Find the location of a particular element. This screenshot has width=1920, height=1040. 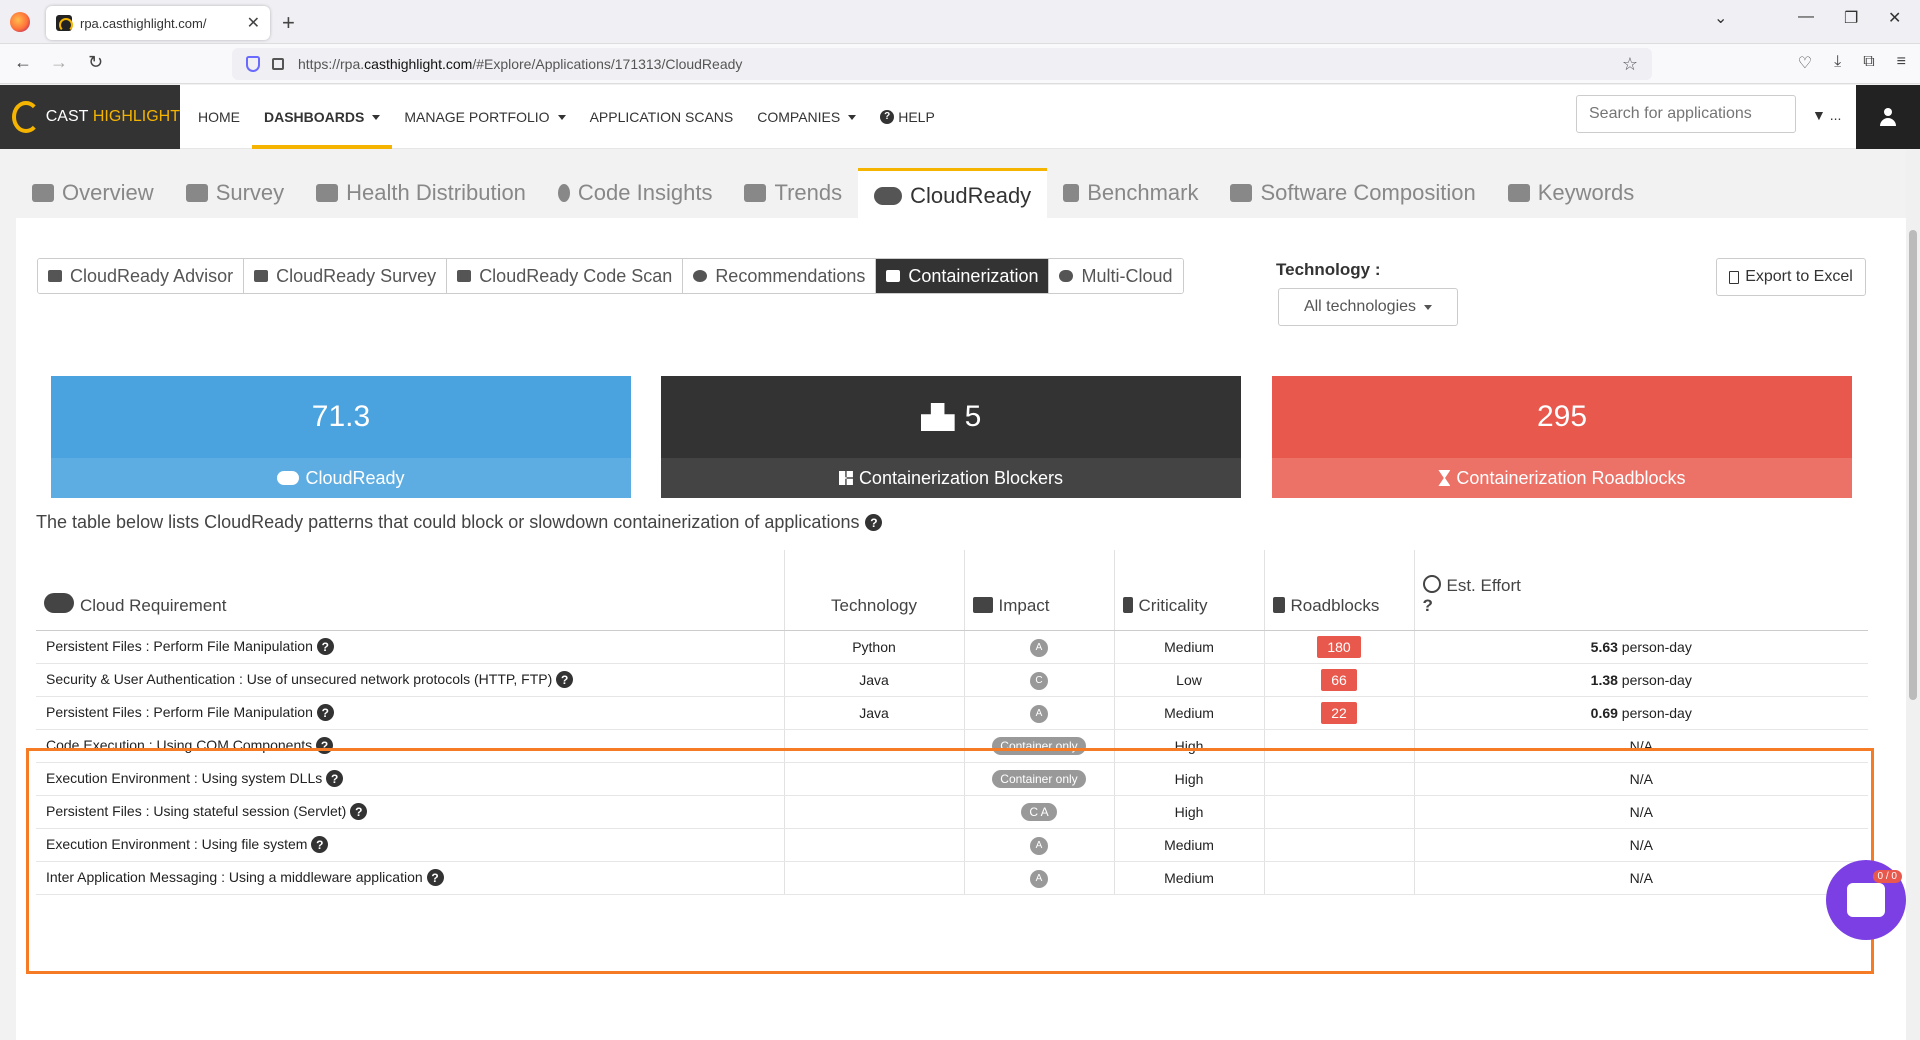

shield-icon is located at coordinates (253, 64).